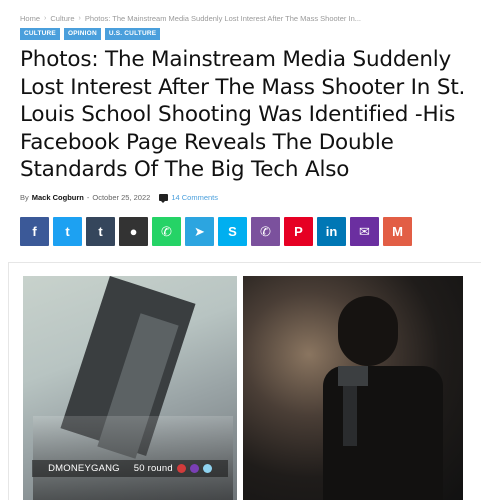  What do you see at coordinates (84, 468) in the screenshot?
I see `caption-left-text: DMONEYGANG` at bounding box center [84, 468].